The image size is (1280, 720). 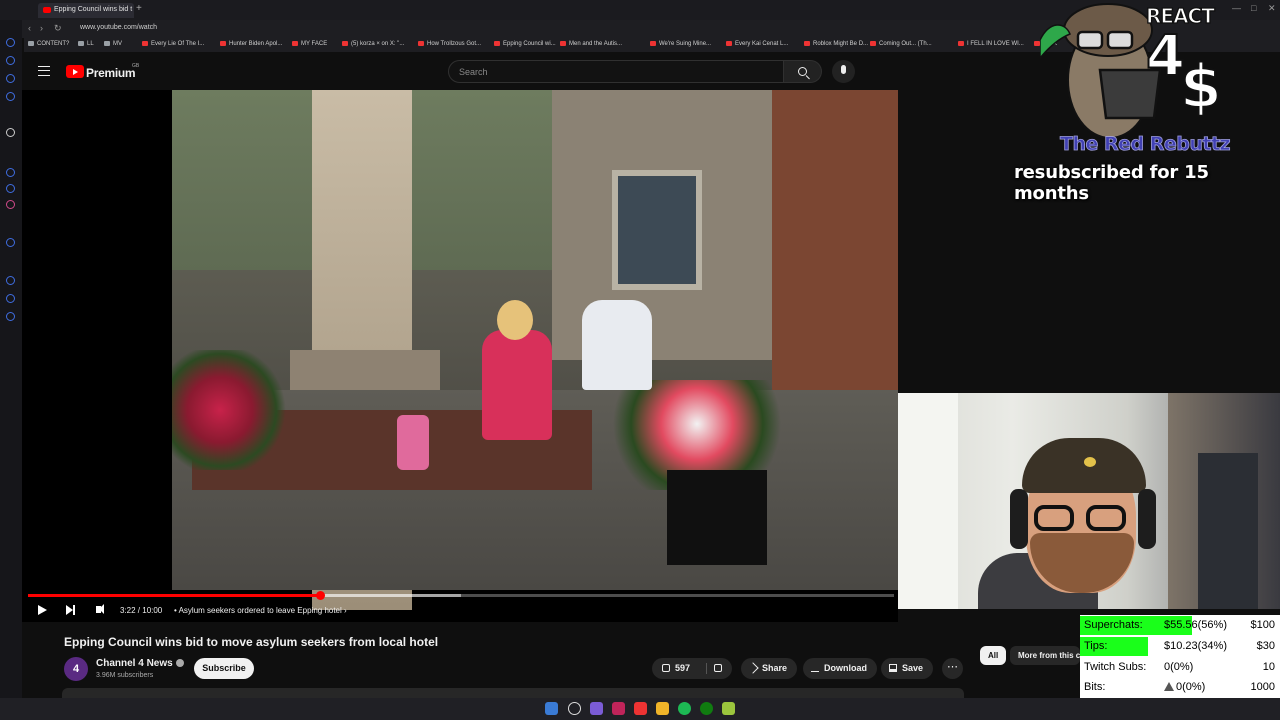 I want to click on volume-icon, so click(x=100, y=609).